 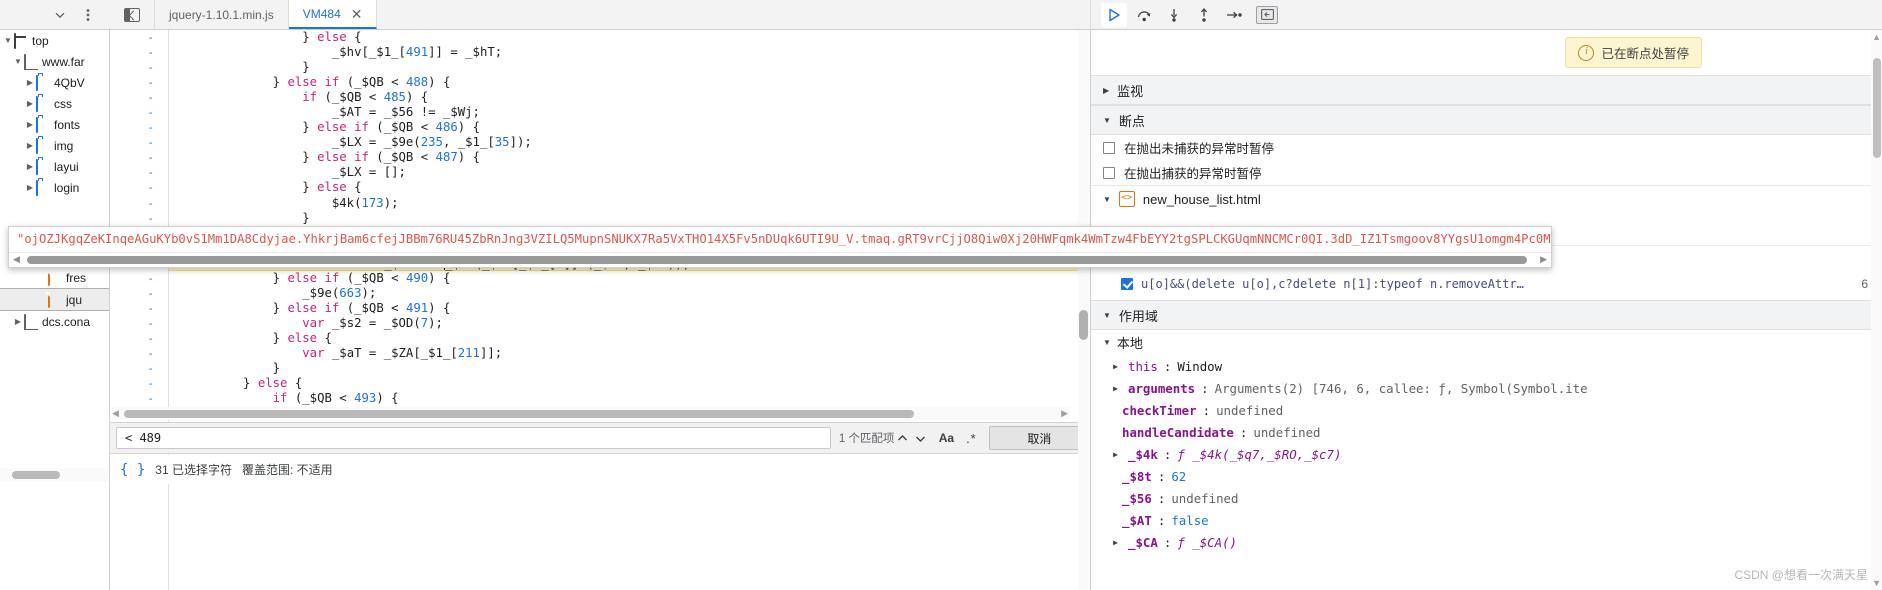 What do you see at coordinates (63, 103) in the screenshot?
I see `tree-item-label: css` at bounding box center [63, 103].